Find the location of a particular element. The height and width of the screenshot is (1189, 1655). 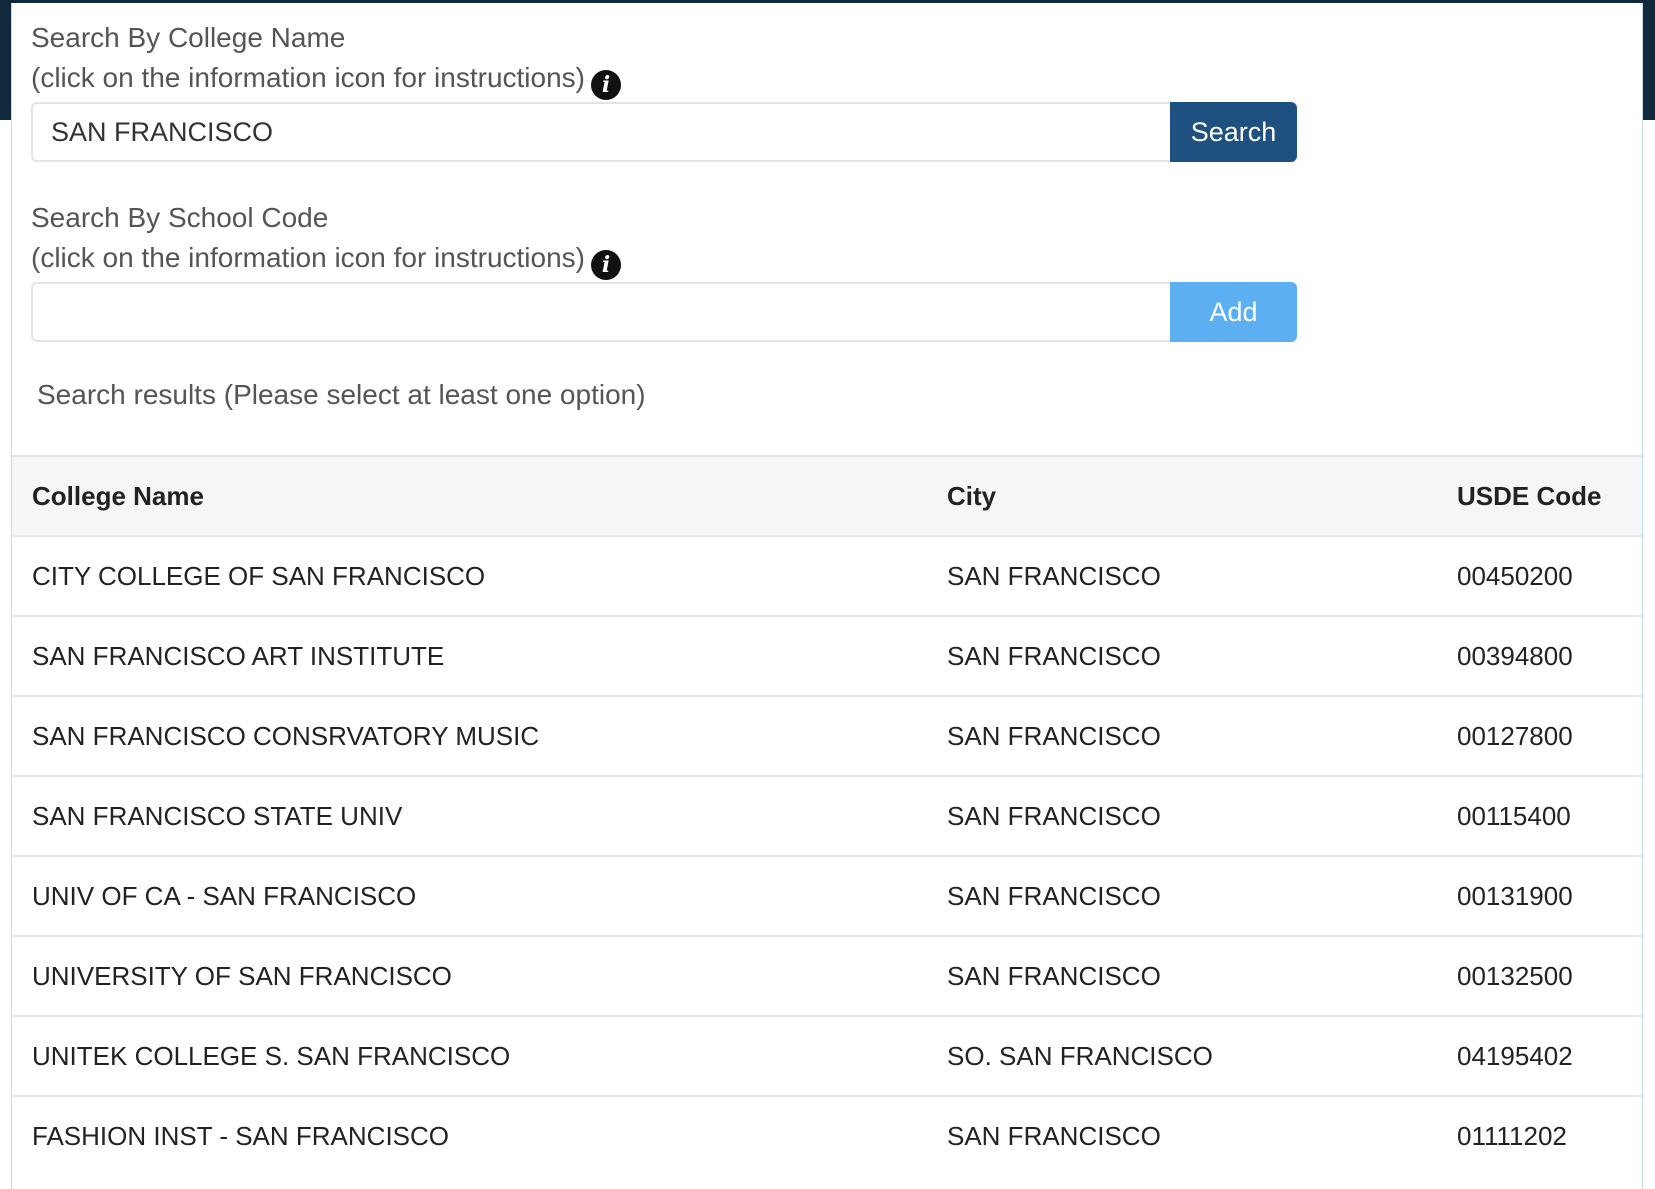

college-name-search-label: Search By College Name is located at coordinates (188, 37).